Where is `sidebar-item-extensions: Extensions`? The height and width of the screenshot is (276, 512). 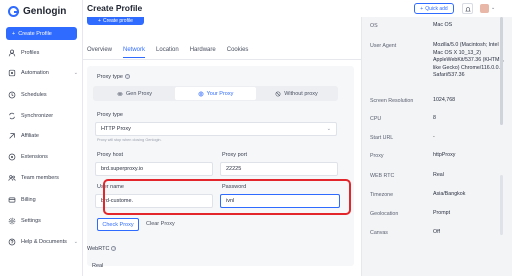 sidebar-item-extensions: Extensions is located at coordinates (43, 157).